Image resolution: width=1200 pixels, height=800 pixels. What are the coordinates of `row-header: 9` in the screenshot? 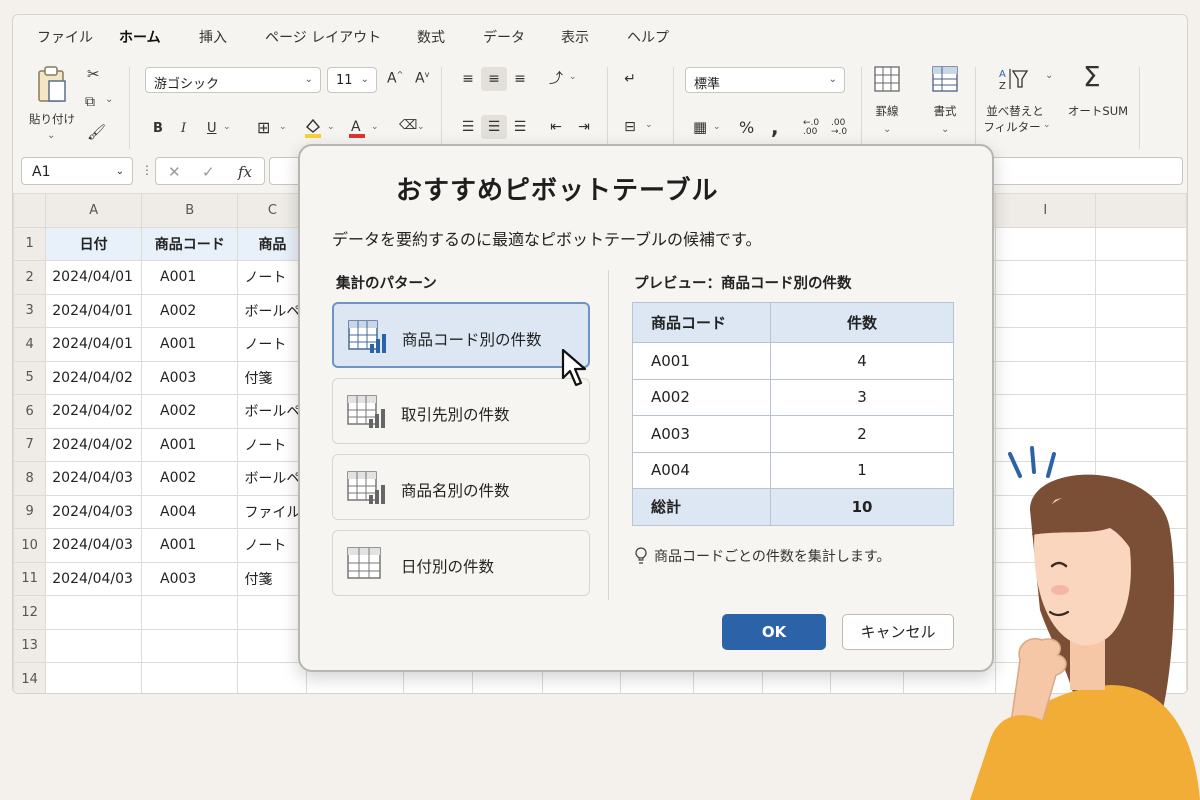 It's located at (30, 511).